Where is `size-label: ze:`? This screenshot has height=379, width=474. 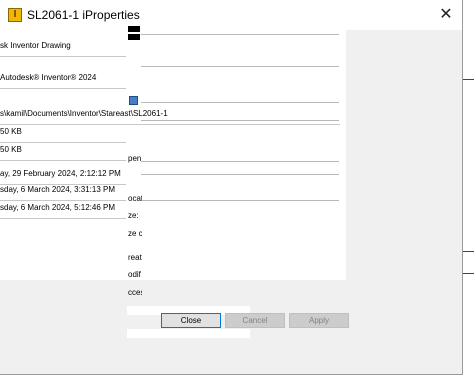
size-label: ze: is located at coordinates (133, 215).